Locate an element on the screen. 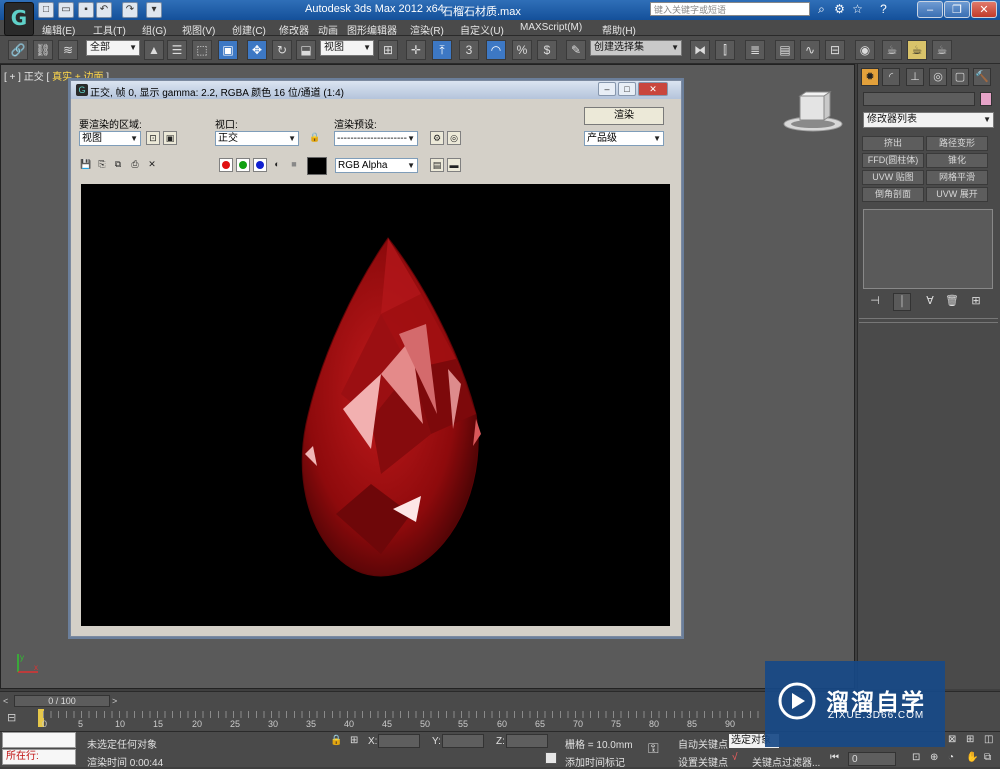 This screenshot has width=1000, height=769. restore-button: ❐ is located at coordinates (957, 9).